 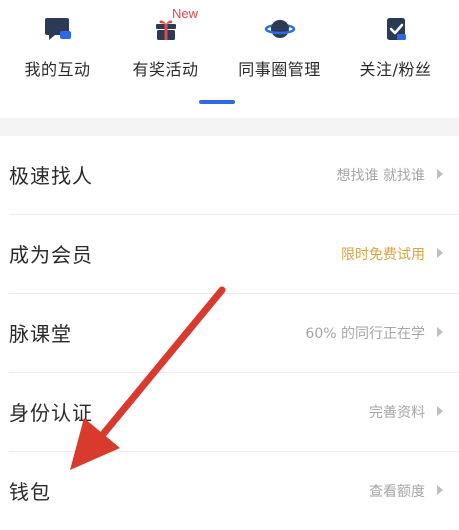 What do you see at coordinates (397, 413) in the screenshot?
I see `list-item-hint: 完善资料` at bounding box center [397, 413].